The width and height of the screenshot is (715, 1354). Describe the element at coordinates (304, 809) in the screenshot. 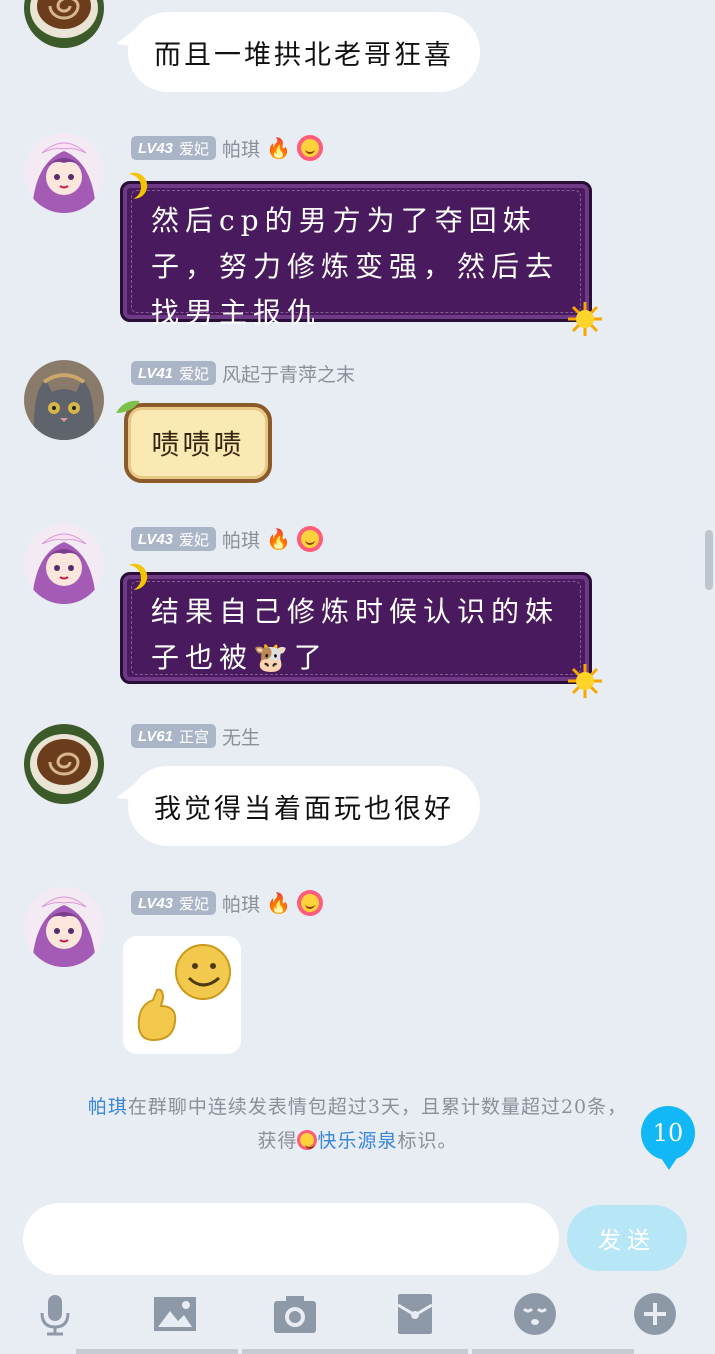

I see `message-text: 我觉得当着面玩也很好` at that location.